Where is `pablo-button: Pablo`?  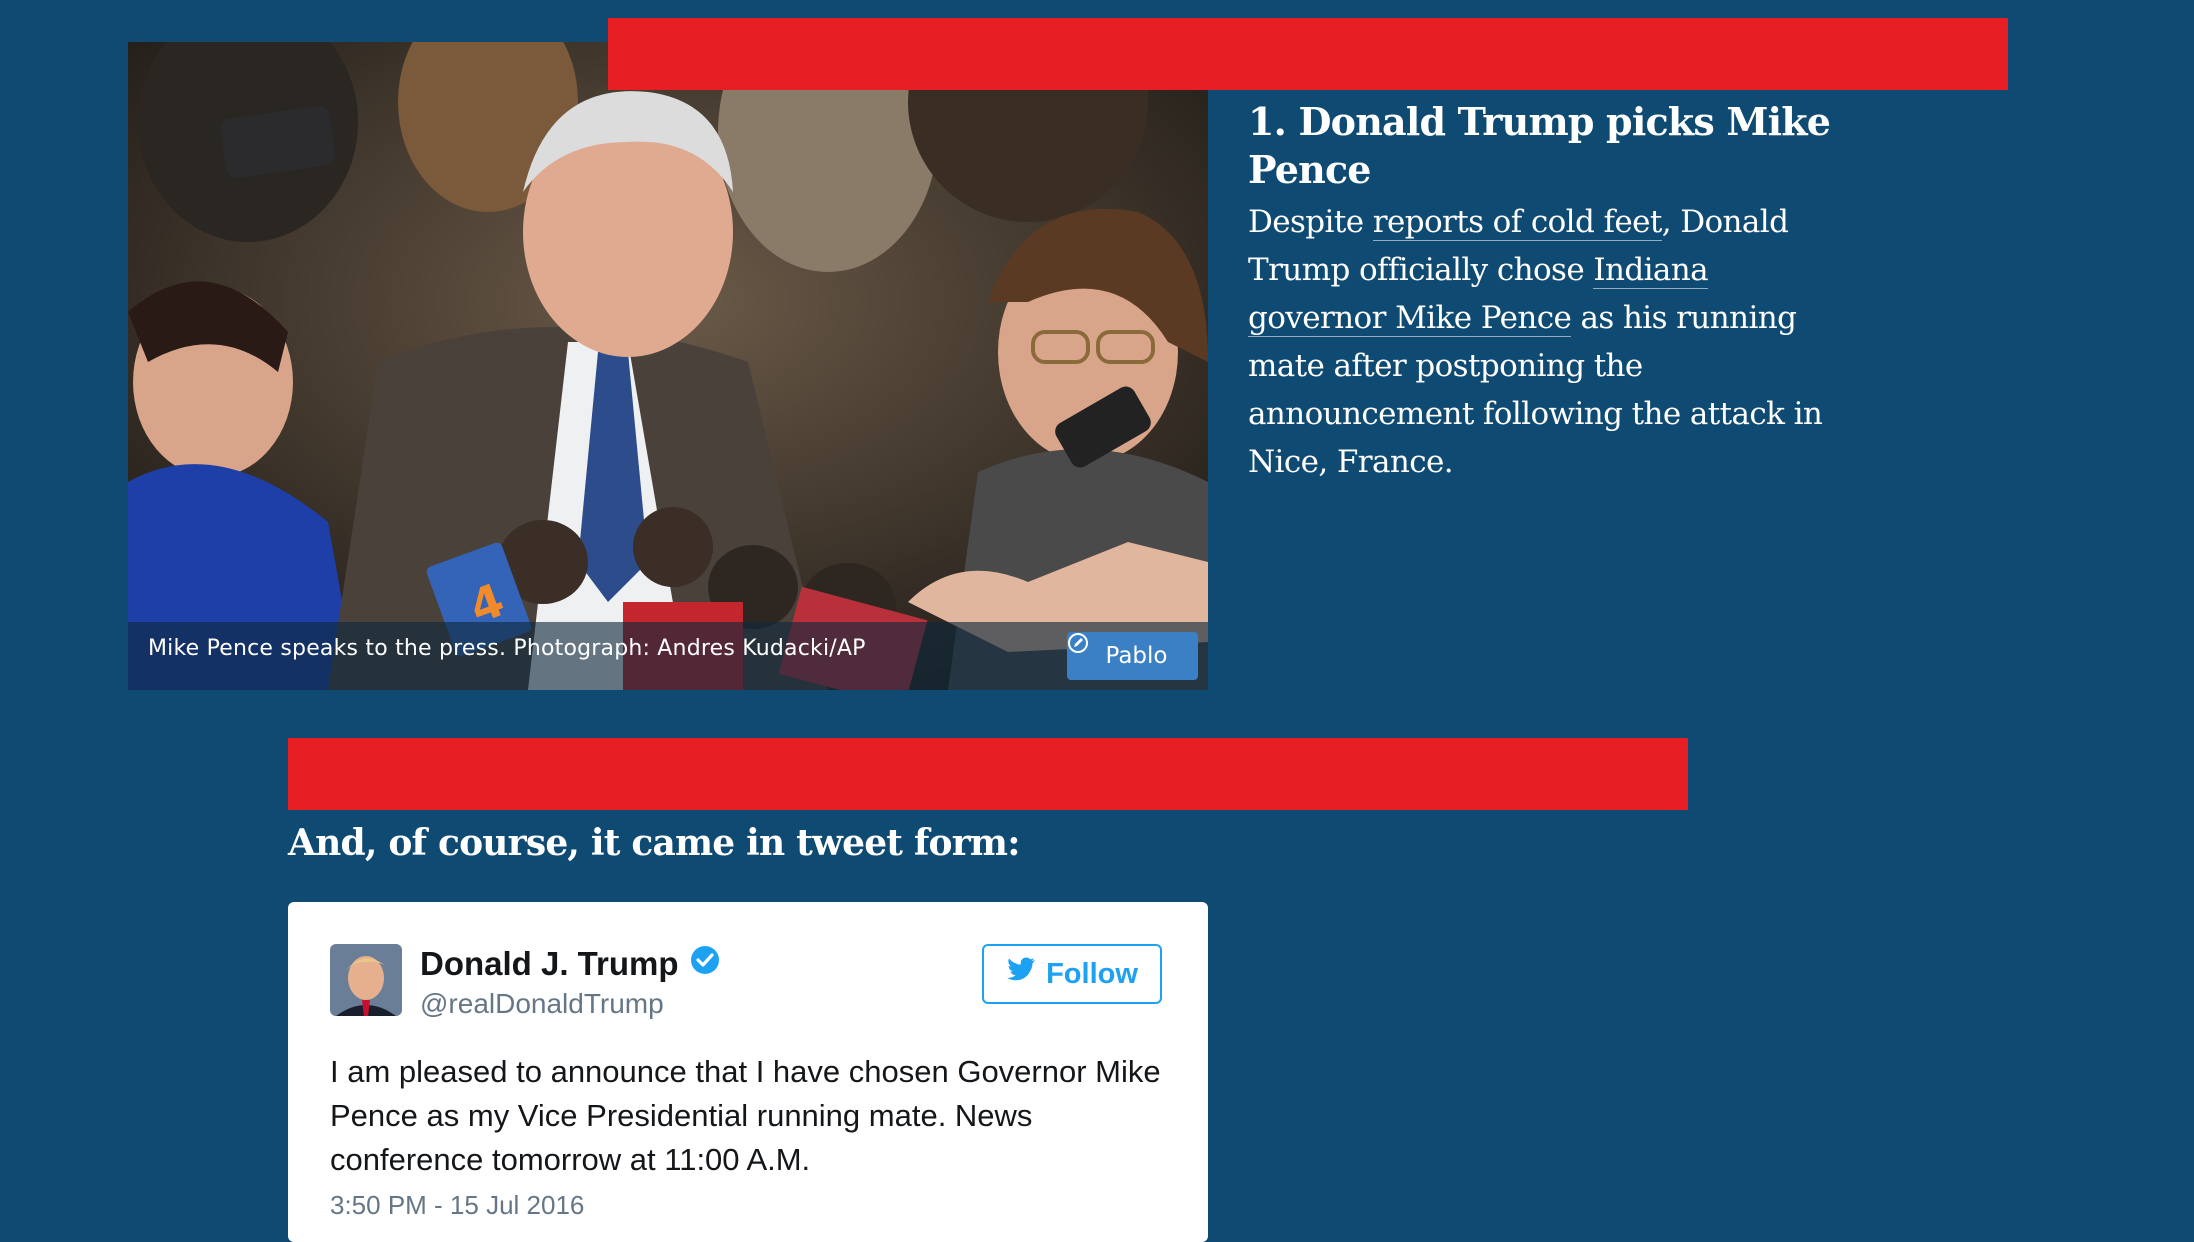 pablo-button: Pablo is located at coordinates (1132, 656).